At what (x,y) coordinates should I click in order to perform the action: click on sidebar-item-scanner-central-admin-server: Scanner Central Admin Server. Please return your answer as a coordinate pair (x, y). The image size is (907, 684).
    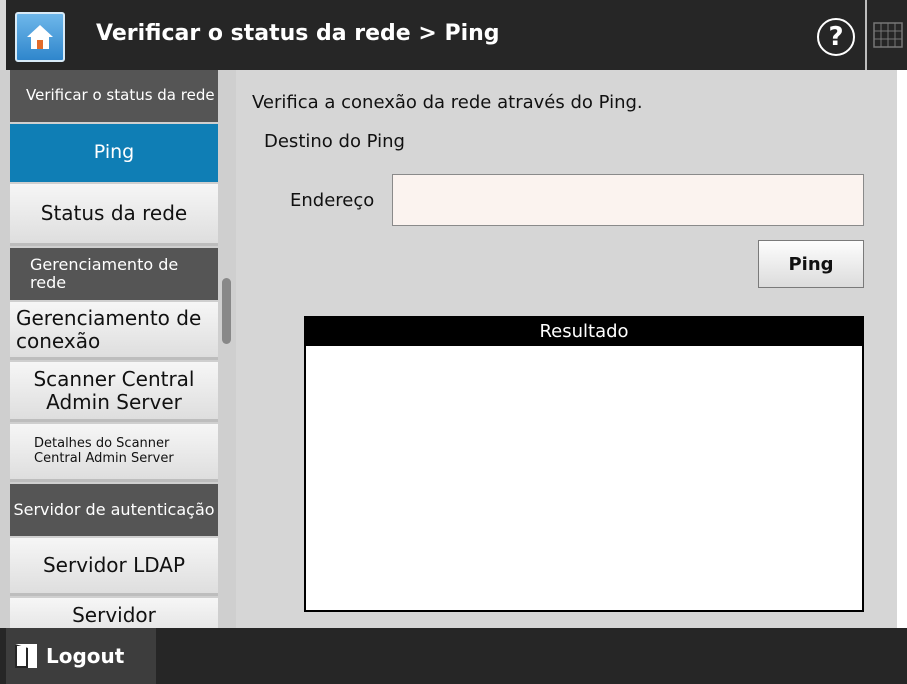
    Looking at the image, I should click on (114, 392).